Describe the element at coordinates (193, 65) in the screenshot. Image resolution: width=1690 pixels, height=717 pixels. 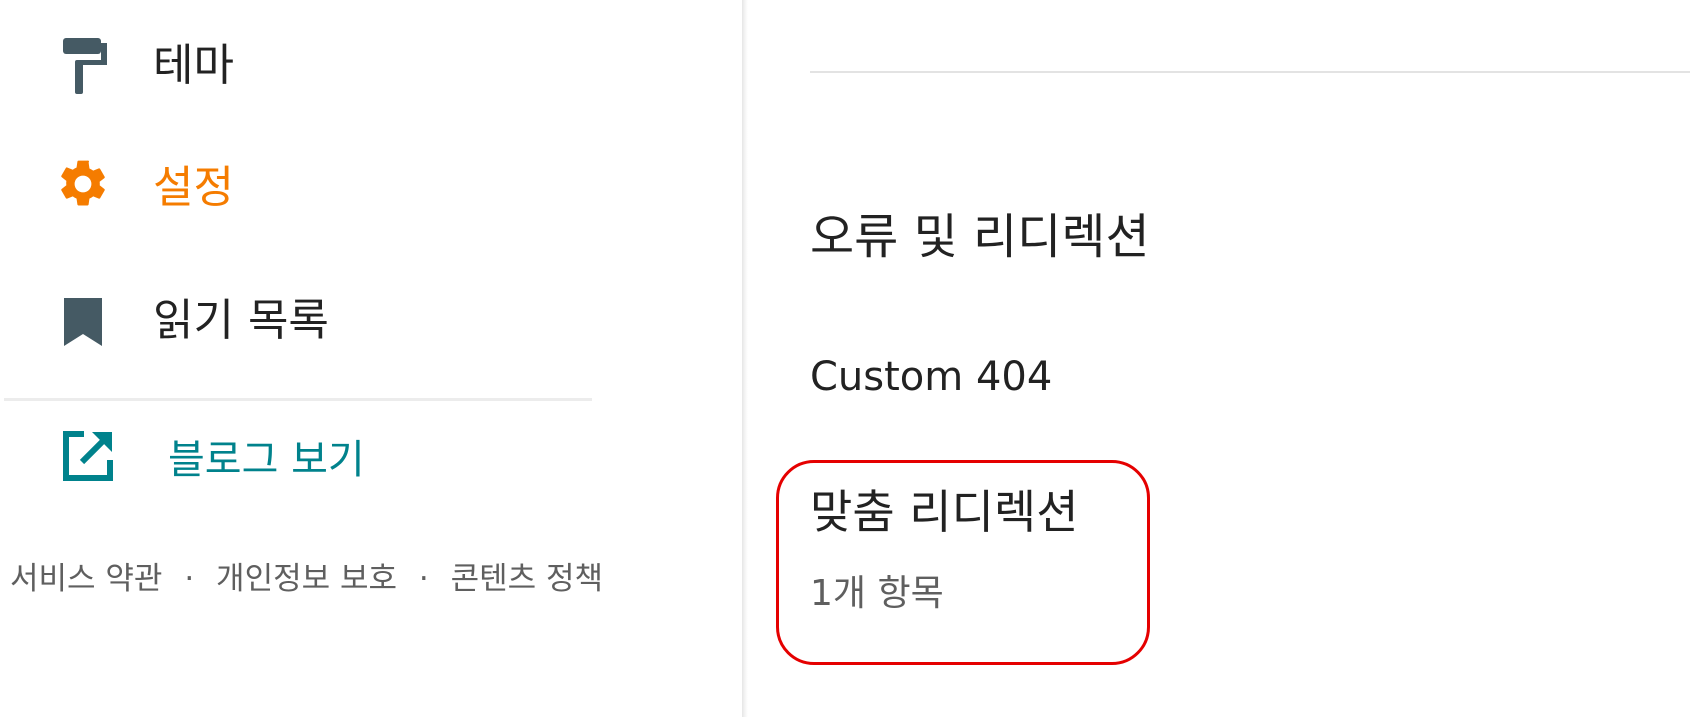
I see `sidebar-item-label: 테마` at that location.